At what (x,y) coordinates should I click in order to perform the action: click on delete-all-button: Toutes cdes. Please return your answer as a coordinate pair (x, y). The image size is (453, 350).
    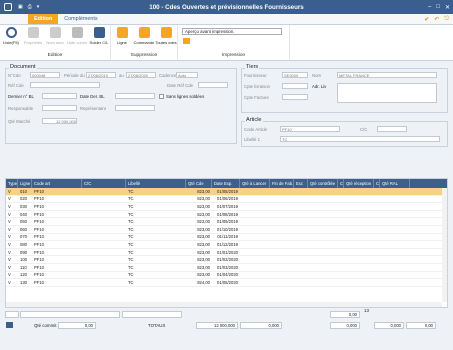
    Looking at the image, I should click on (166, 39).